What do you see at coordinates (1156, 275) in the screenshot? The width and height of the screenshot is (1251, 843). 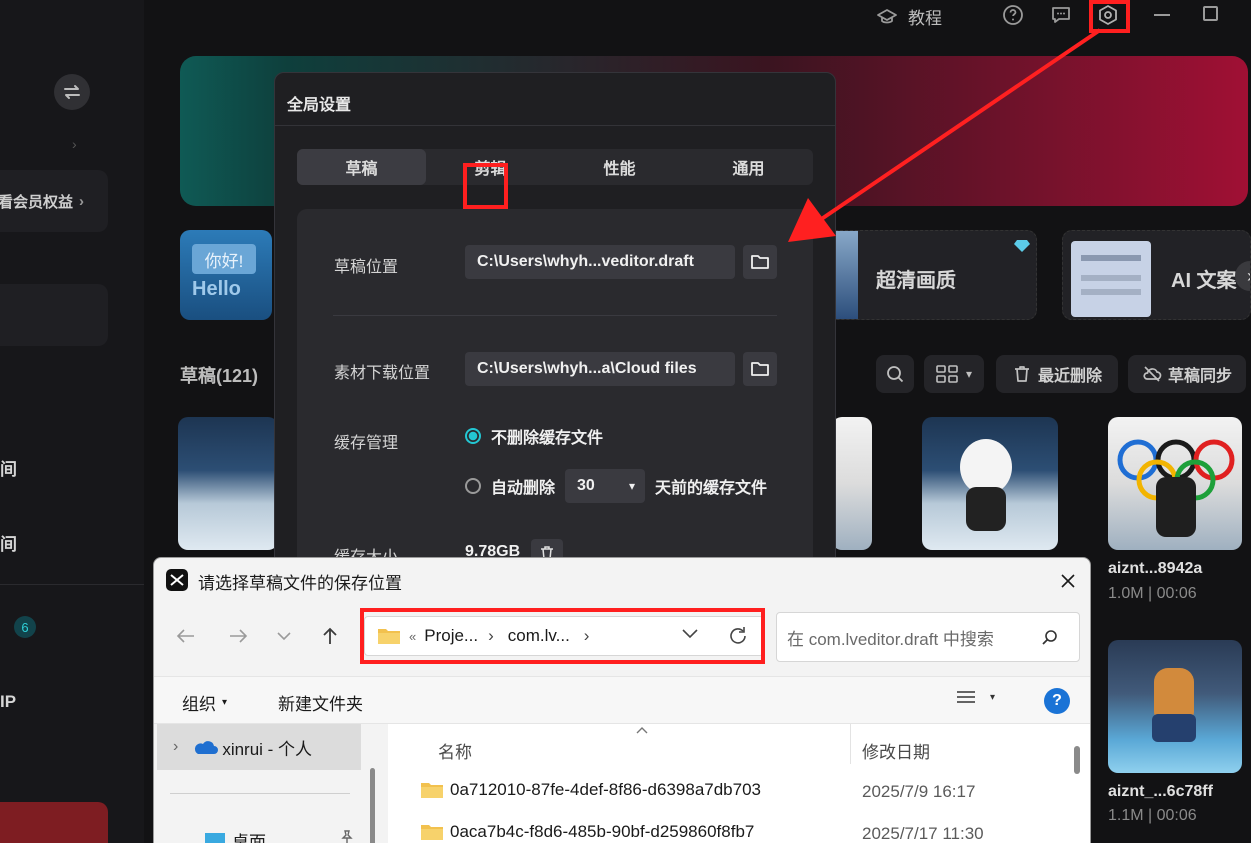 I see `feature-card-ai-copy: AI 文案 ›` at bounding box center [1156, 275].